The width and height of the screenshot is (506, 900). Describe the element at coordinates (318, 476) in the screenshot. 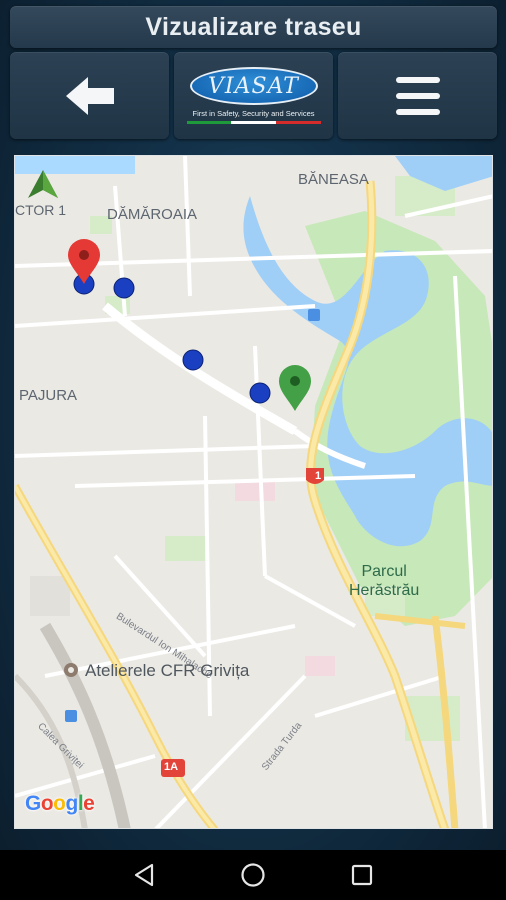

I see `road-1-label: 1` at that location.